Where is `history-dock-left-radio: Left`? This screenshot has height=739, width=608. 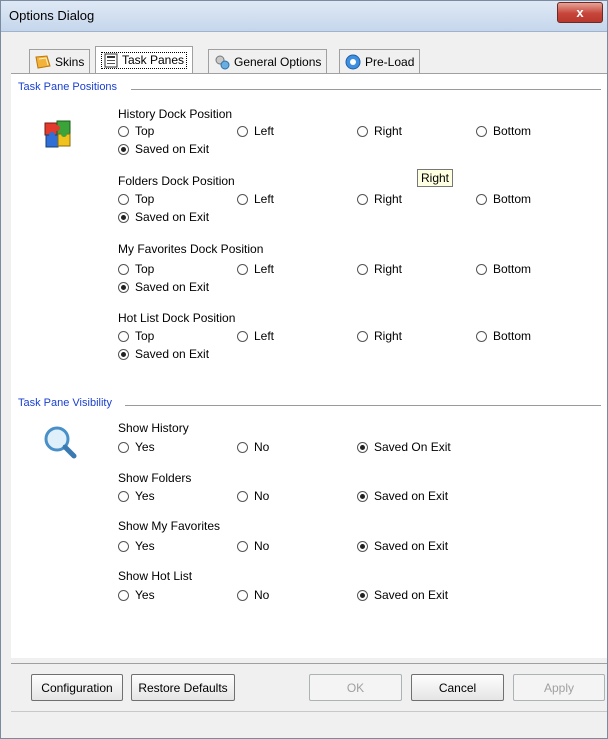
history-dock-left-radio: Left is located at coordinates (255, 131).